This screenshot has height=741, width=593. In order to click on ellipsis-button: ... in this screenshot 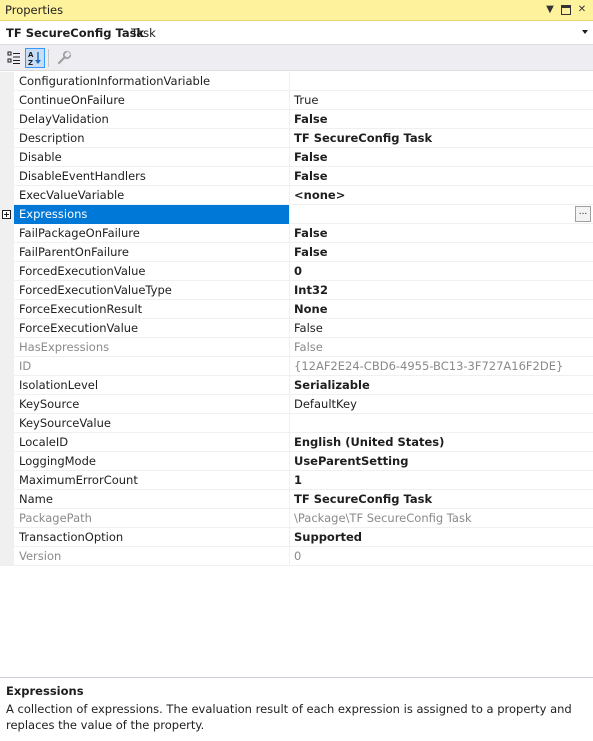, I will do `click(583, 214)`.